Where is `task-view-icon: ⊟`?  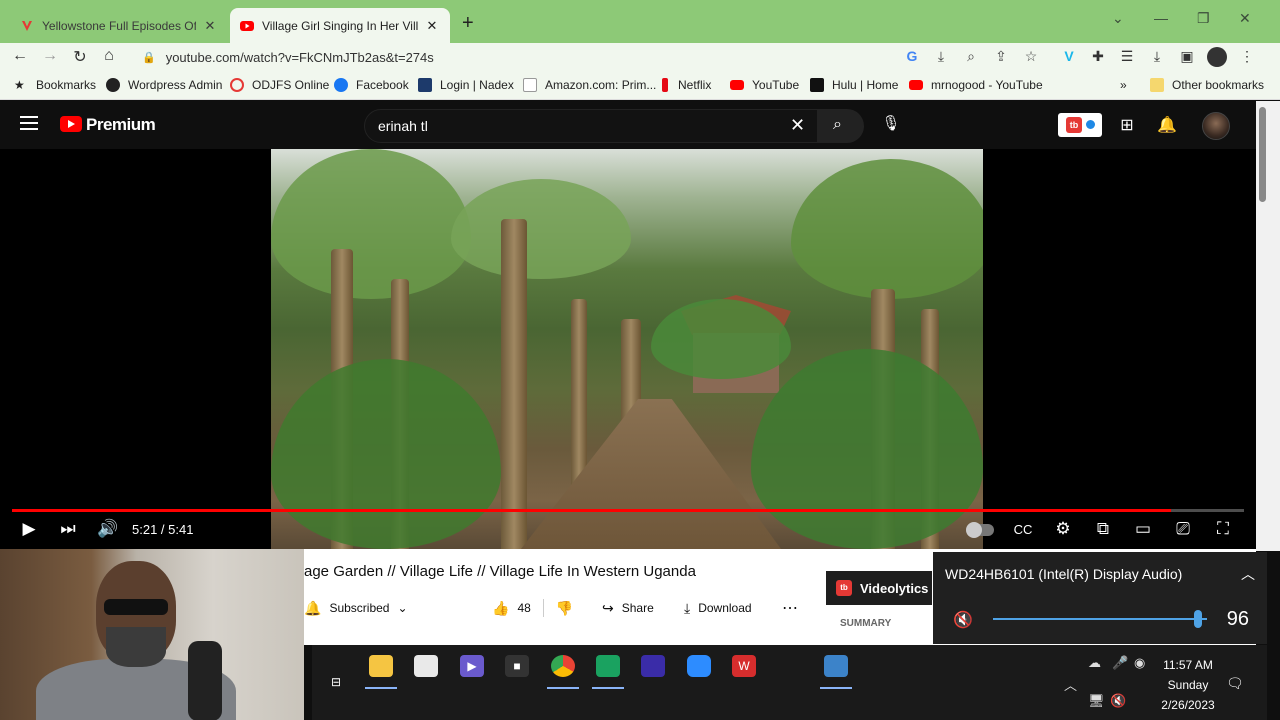 task-view-icon: ⊟ is located at coordinates (336, 682).